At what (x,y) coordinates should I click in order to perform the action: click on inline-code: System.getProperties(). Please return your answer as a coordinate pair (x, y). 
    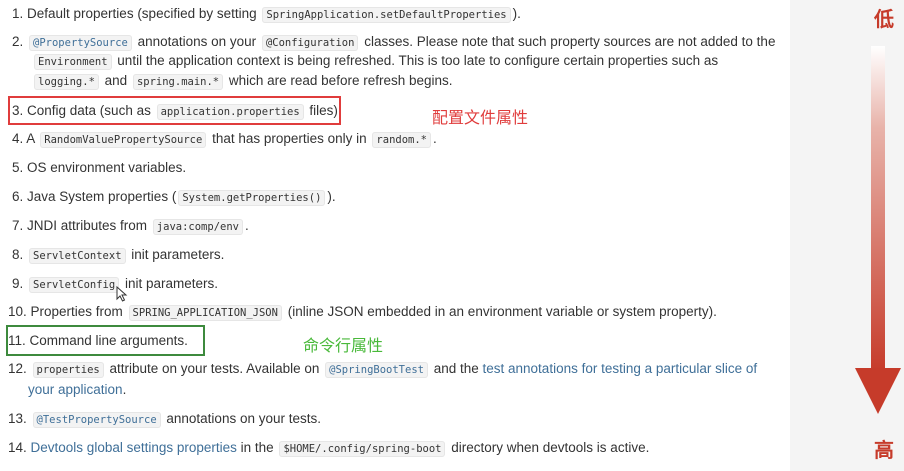
    Looking at the image, I should click on (252, 198).